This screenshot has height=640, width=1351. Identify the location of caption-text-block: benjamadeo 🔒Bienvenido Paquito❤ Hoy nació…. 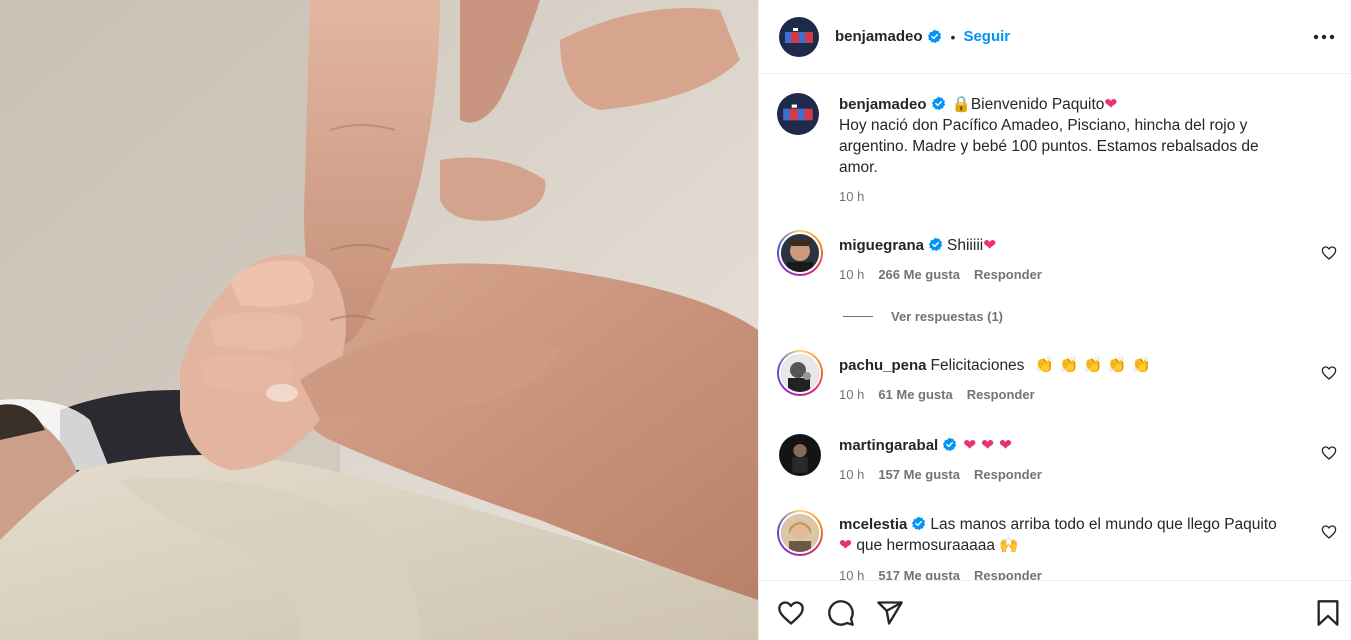
(1069, 136).